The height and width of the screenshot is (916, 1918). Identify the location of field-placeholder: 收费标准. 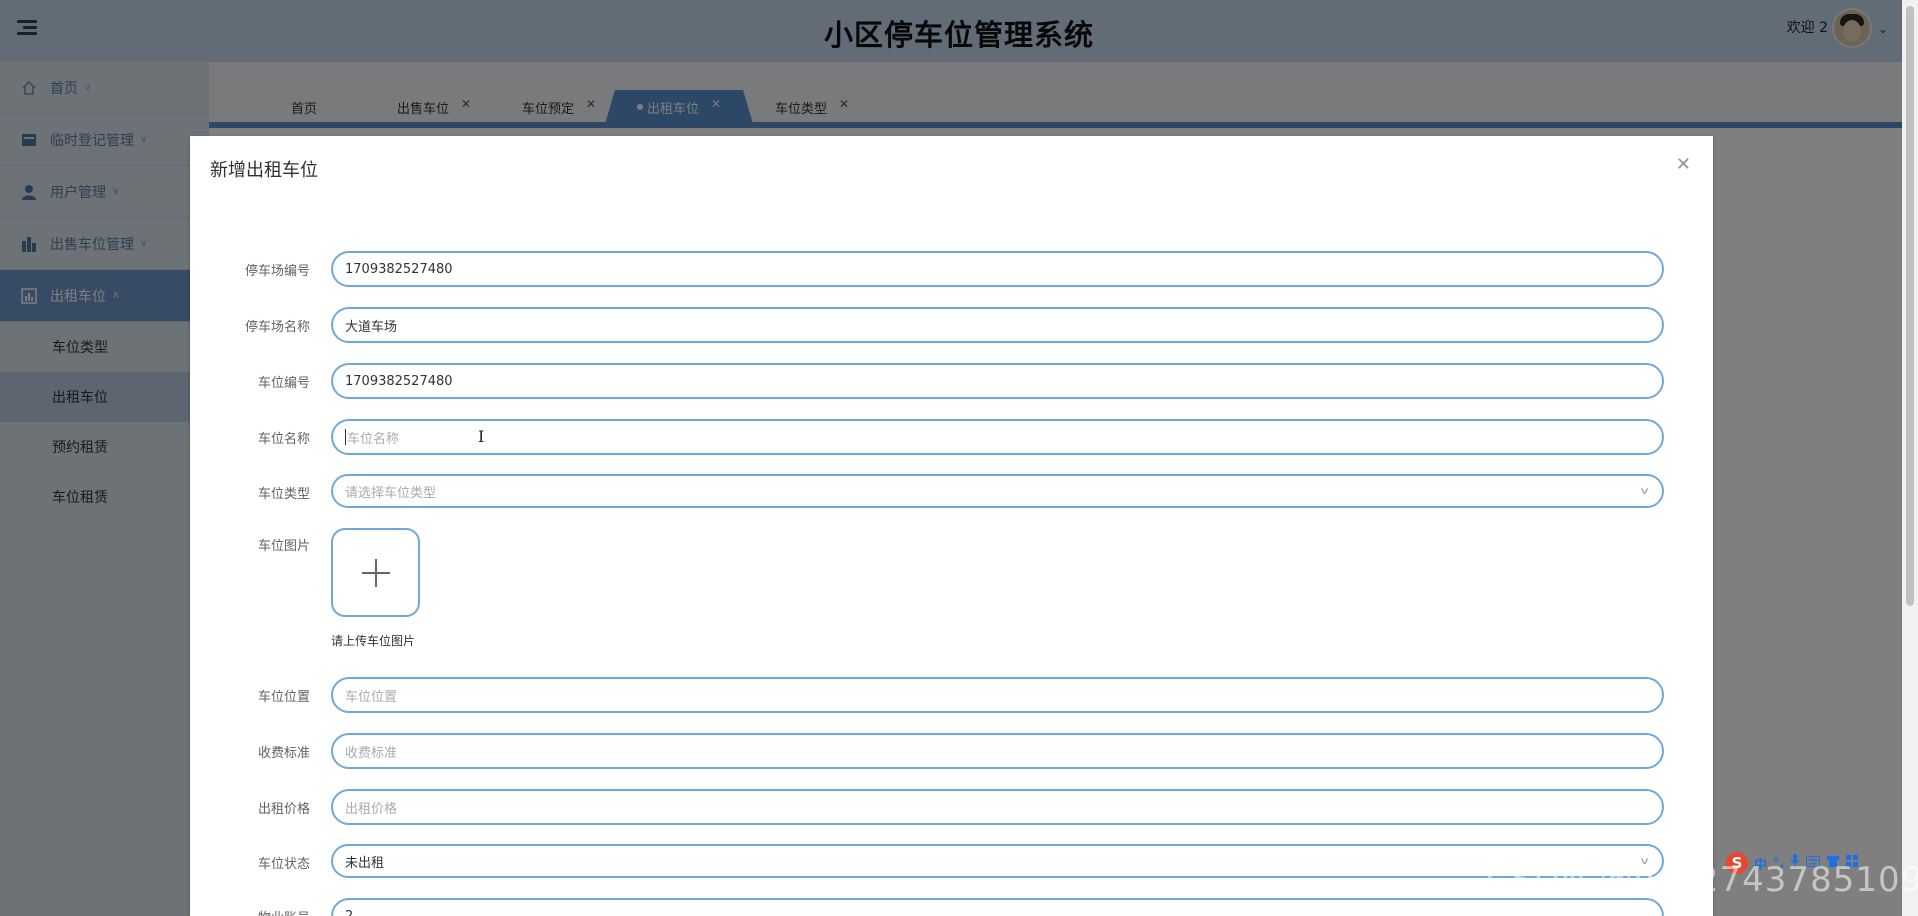
(371, 753).